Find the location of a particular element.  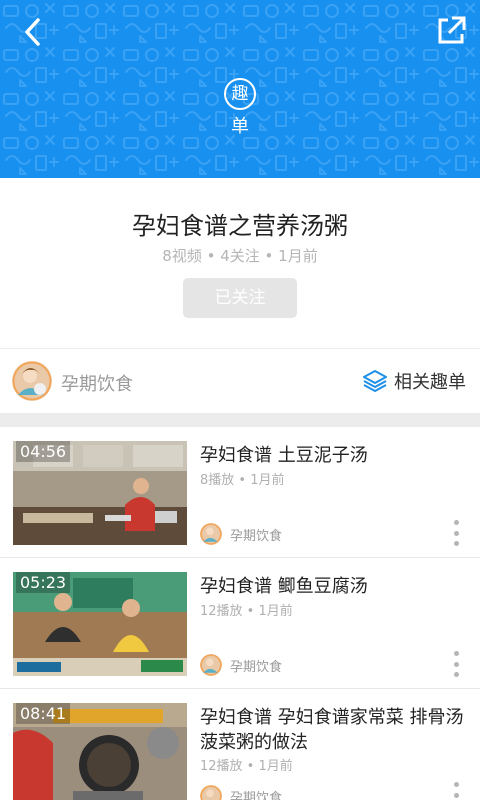

related-playlists-button: 相关趣单 is located at coordinates (414, 381).